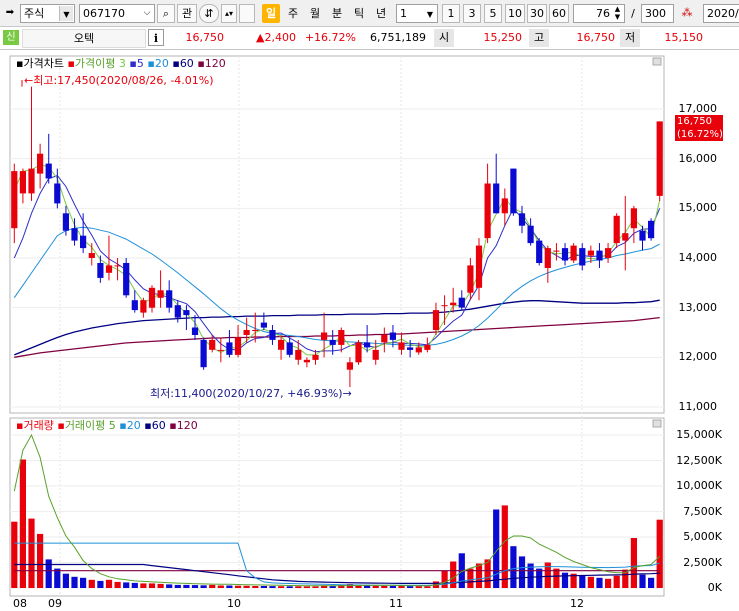  Describe the element at coordinates (694, 121) in the screenshot. I see `last-price-label: 16,750` at that location.